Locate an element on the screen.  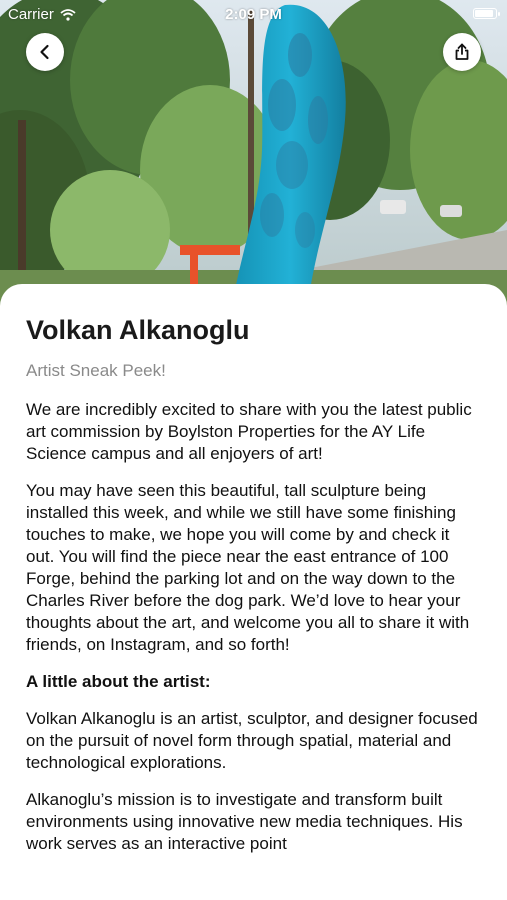
back-button is located at coordinates (45, 52).